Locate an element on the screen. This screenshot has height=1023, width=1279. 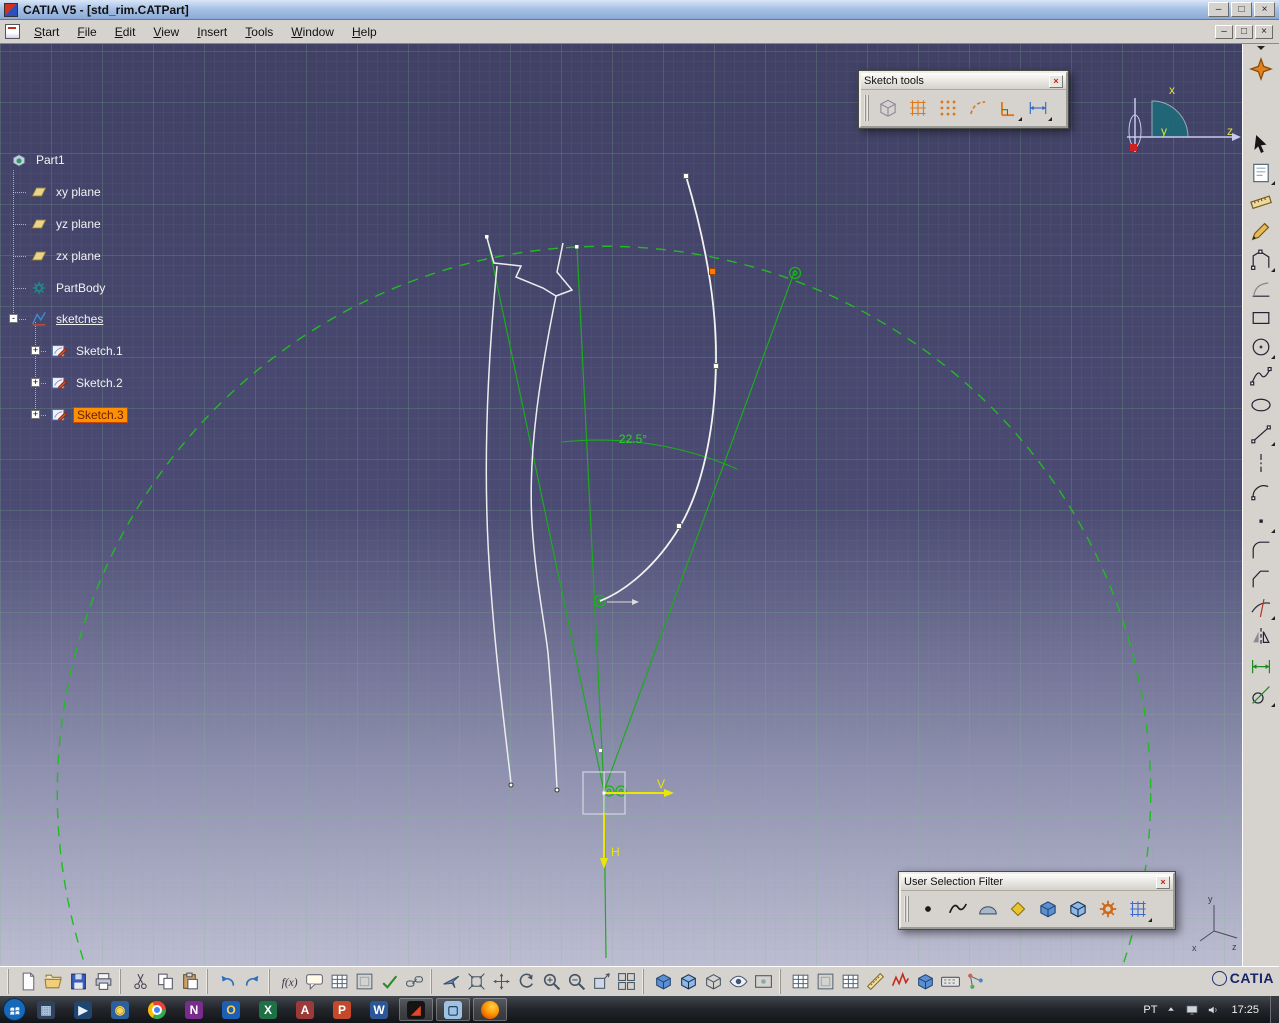
taskbar-firefox is located at coordinates (490, 1009).